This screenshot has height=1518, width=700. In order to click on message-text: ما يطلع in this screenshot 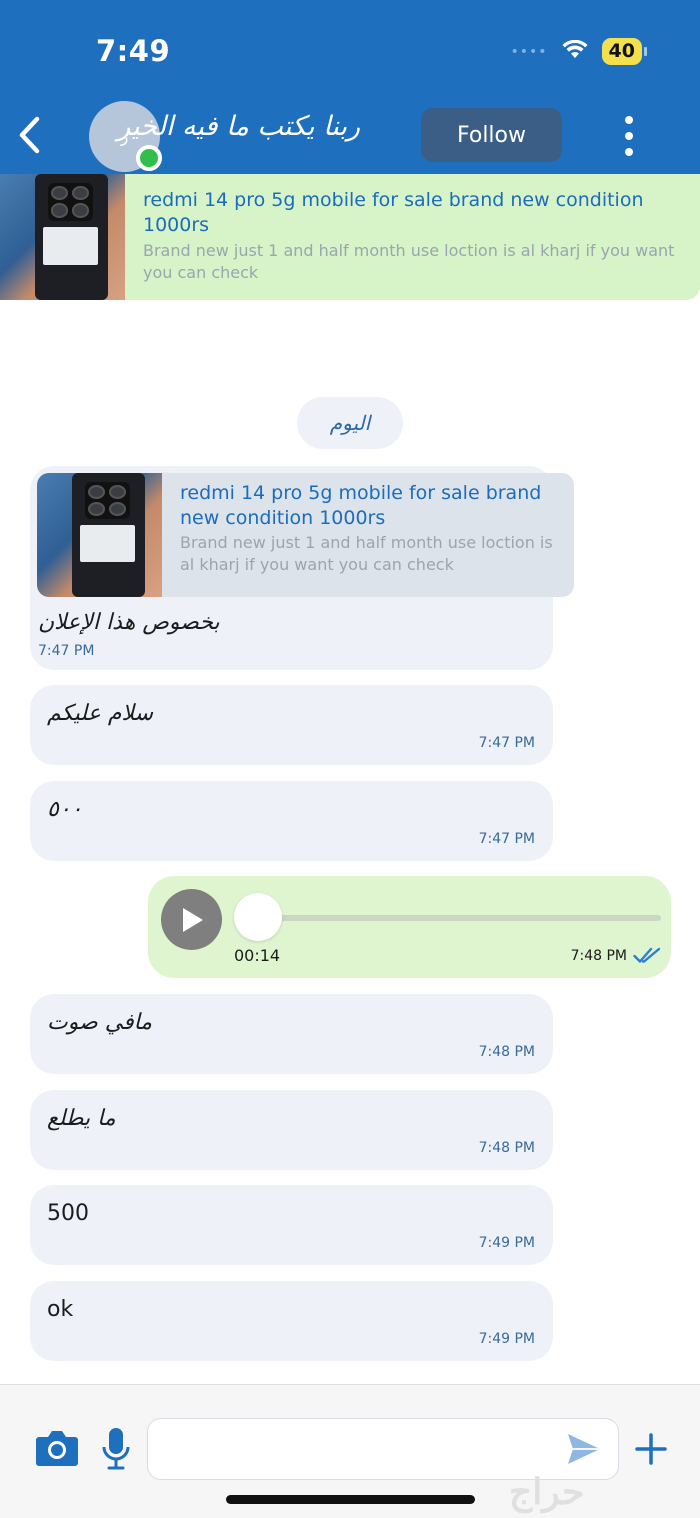, I will do `click(81, 1118)`.